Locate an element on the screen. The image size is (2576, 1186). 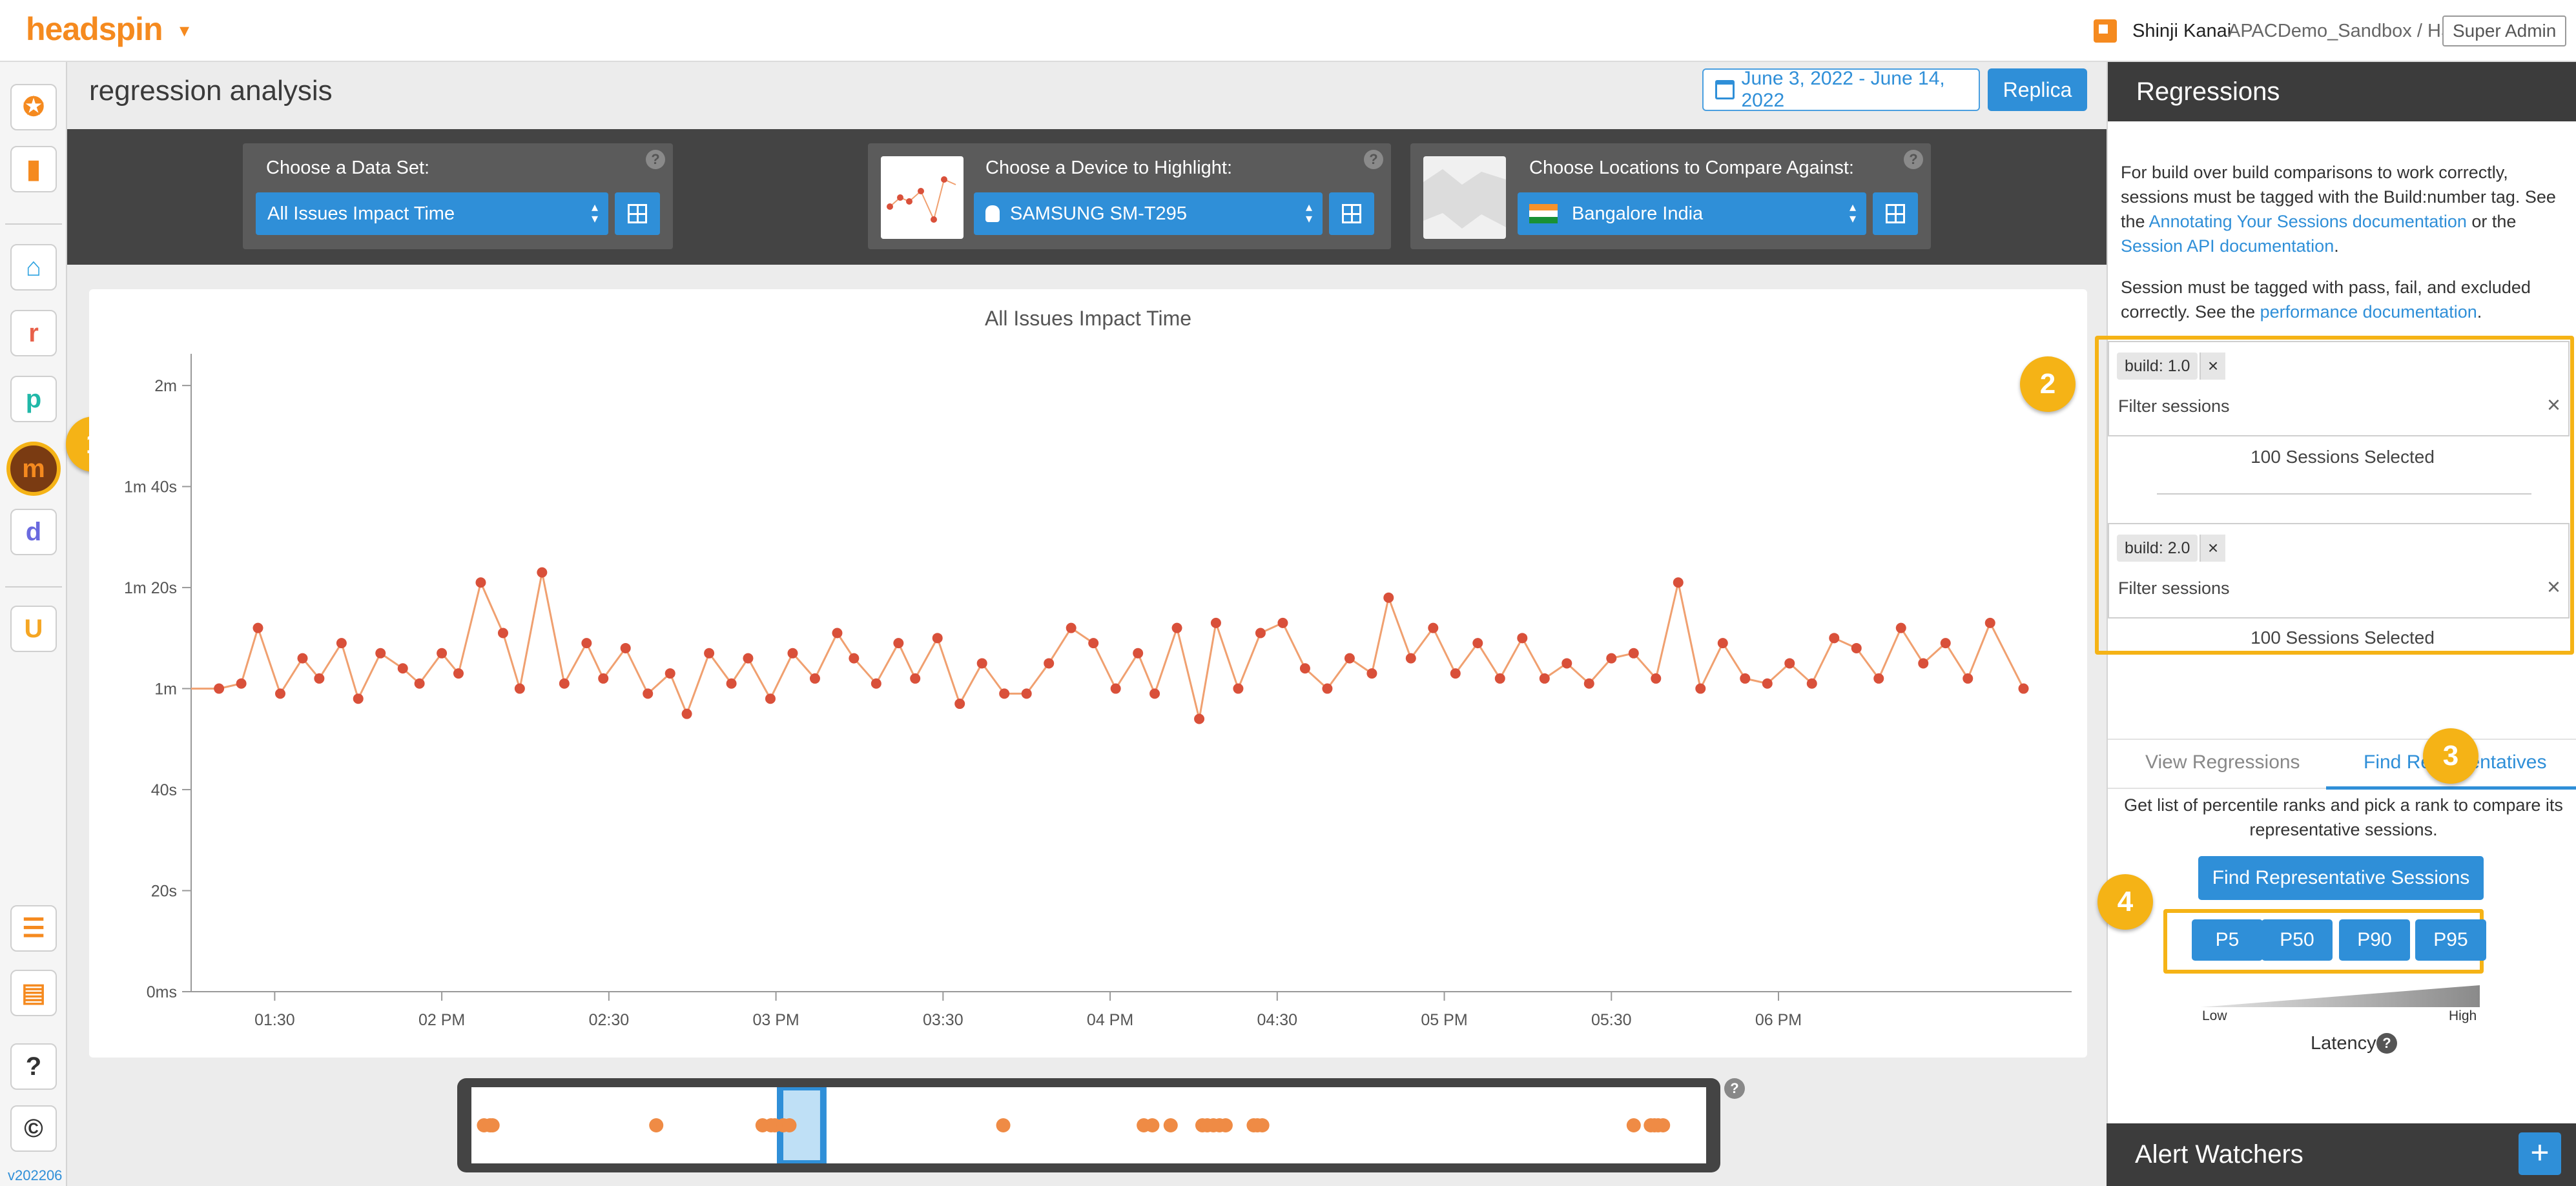
percentile-p5-button: P5 is located at coordinates (2227, 940).